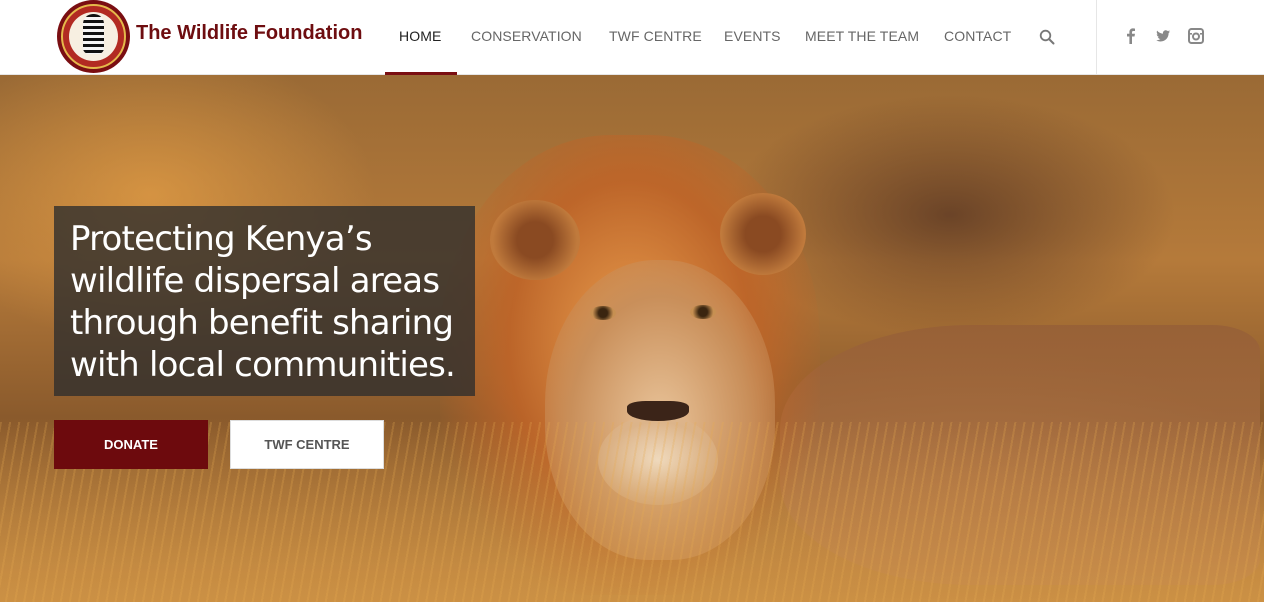 This screenshot has width=1264, height=602. What do you see at coordinates (703, 312) in the screenshot?
I see `lion-eye-right` at bounding box center [703, 312].